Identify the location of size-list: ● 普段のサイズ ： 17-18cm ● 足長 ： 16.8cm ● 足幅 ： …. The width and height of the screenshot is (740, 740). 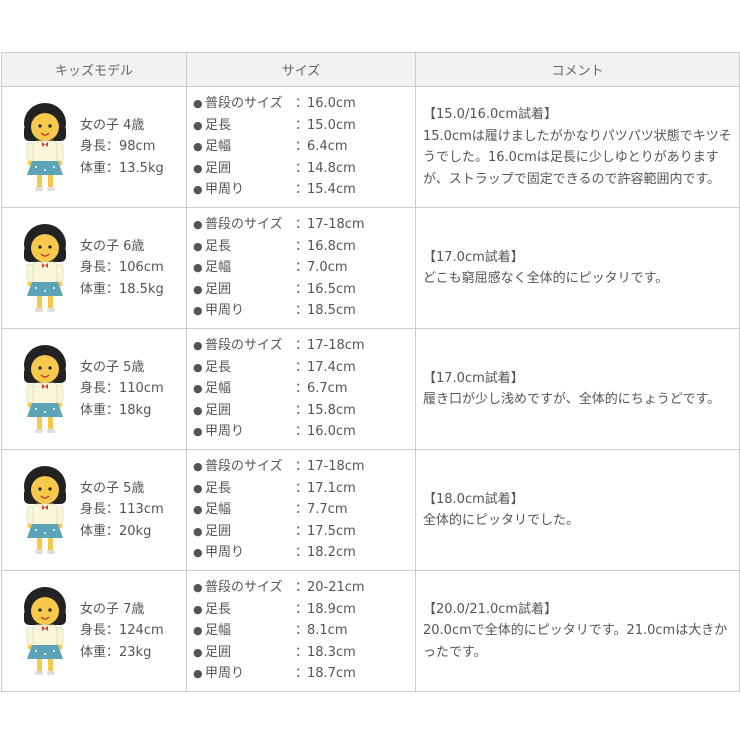
(301, 268).